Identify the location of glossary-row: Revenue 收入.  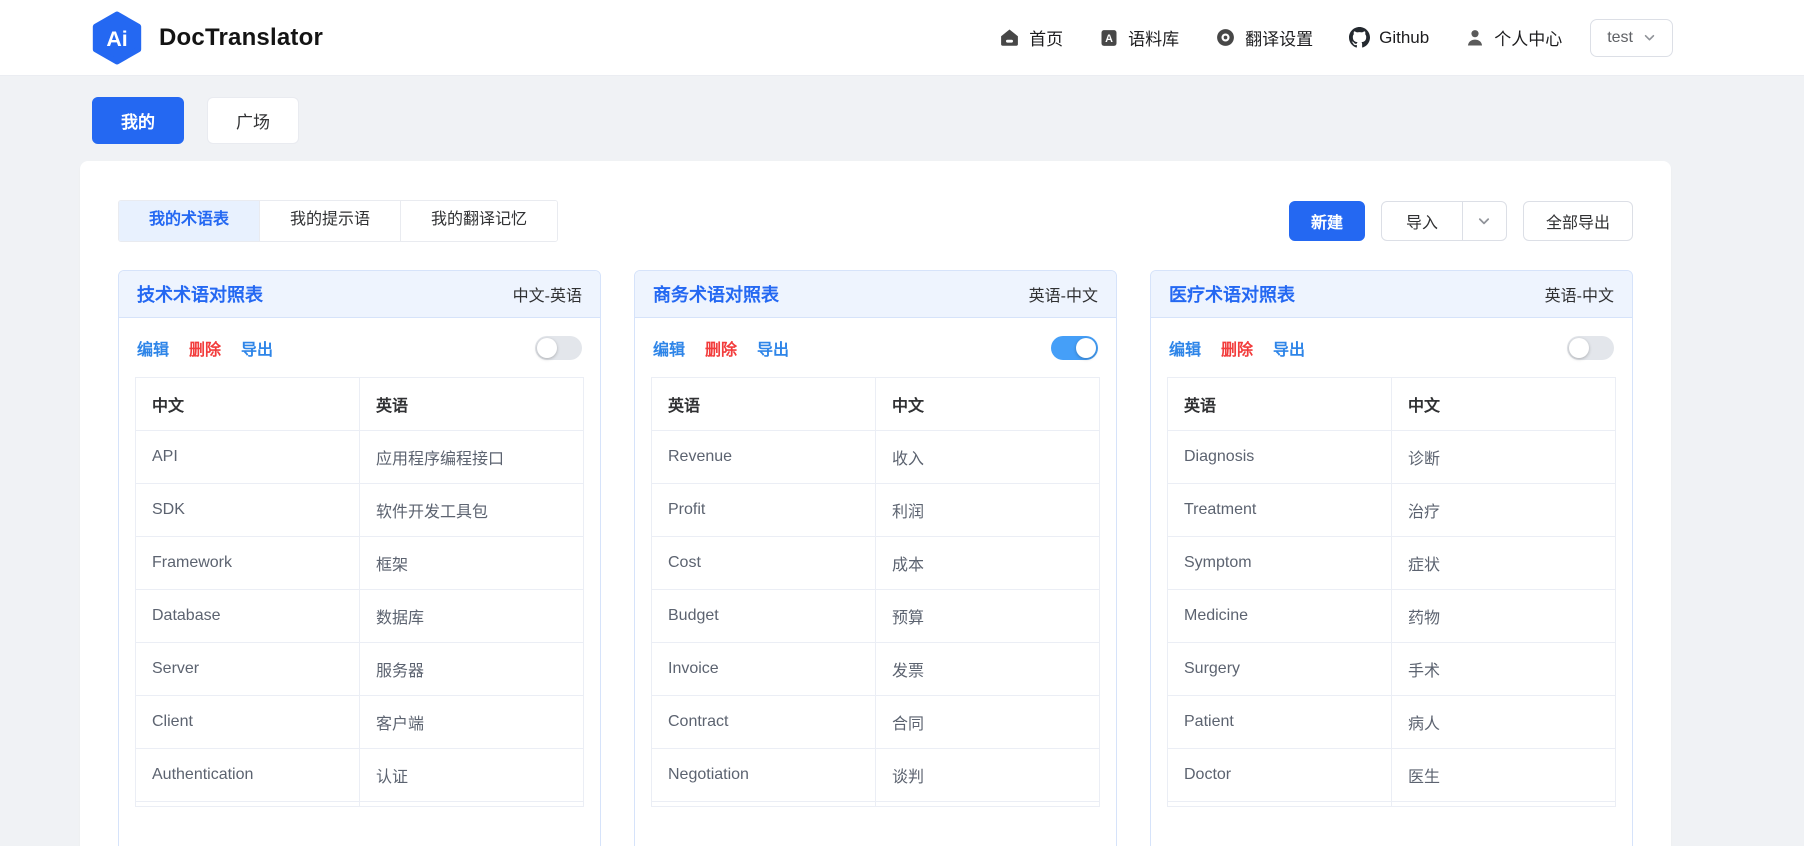
(875, 457).